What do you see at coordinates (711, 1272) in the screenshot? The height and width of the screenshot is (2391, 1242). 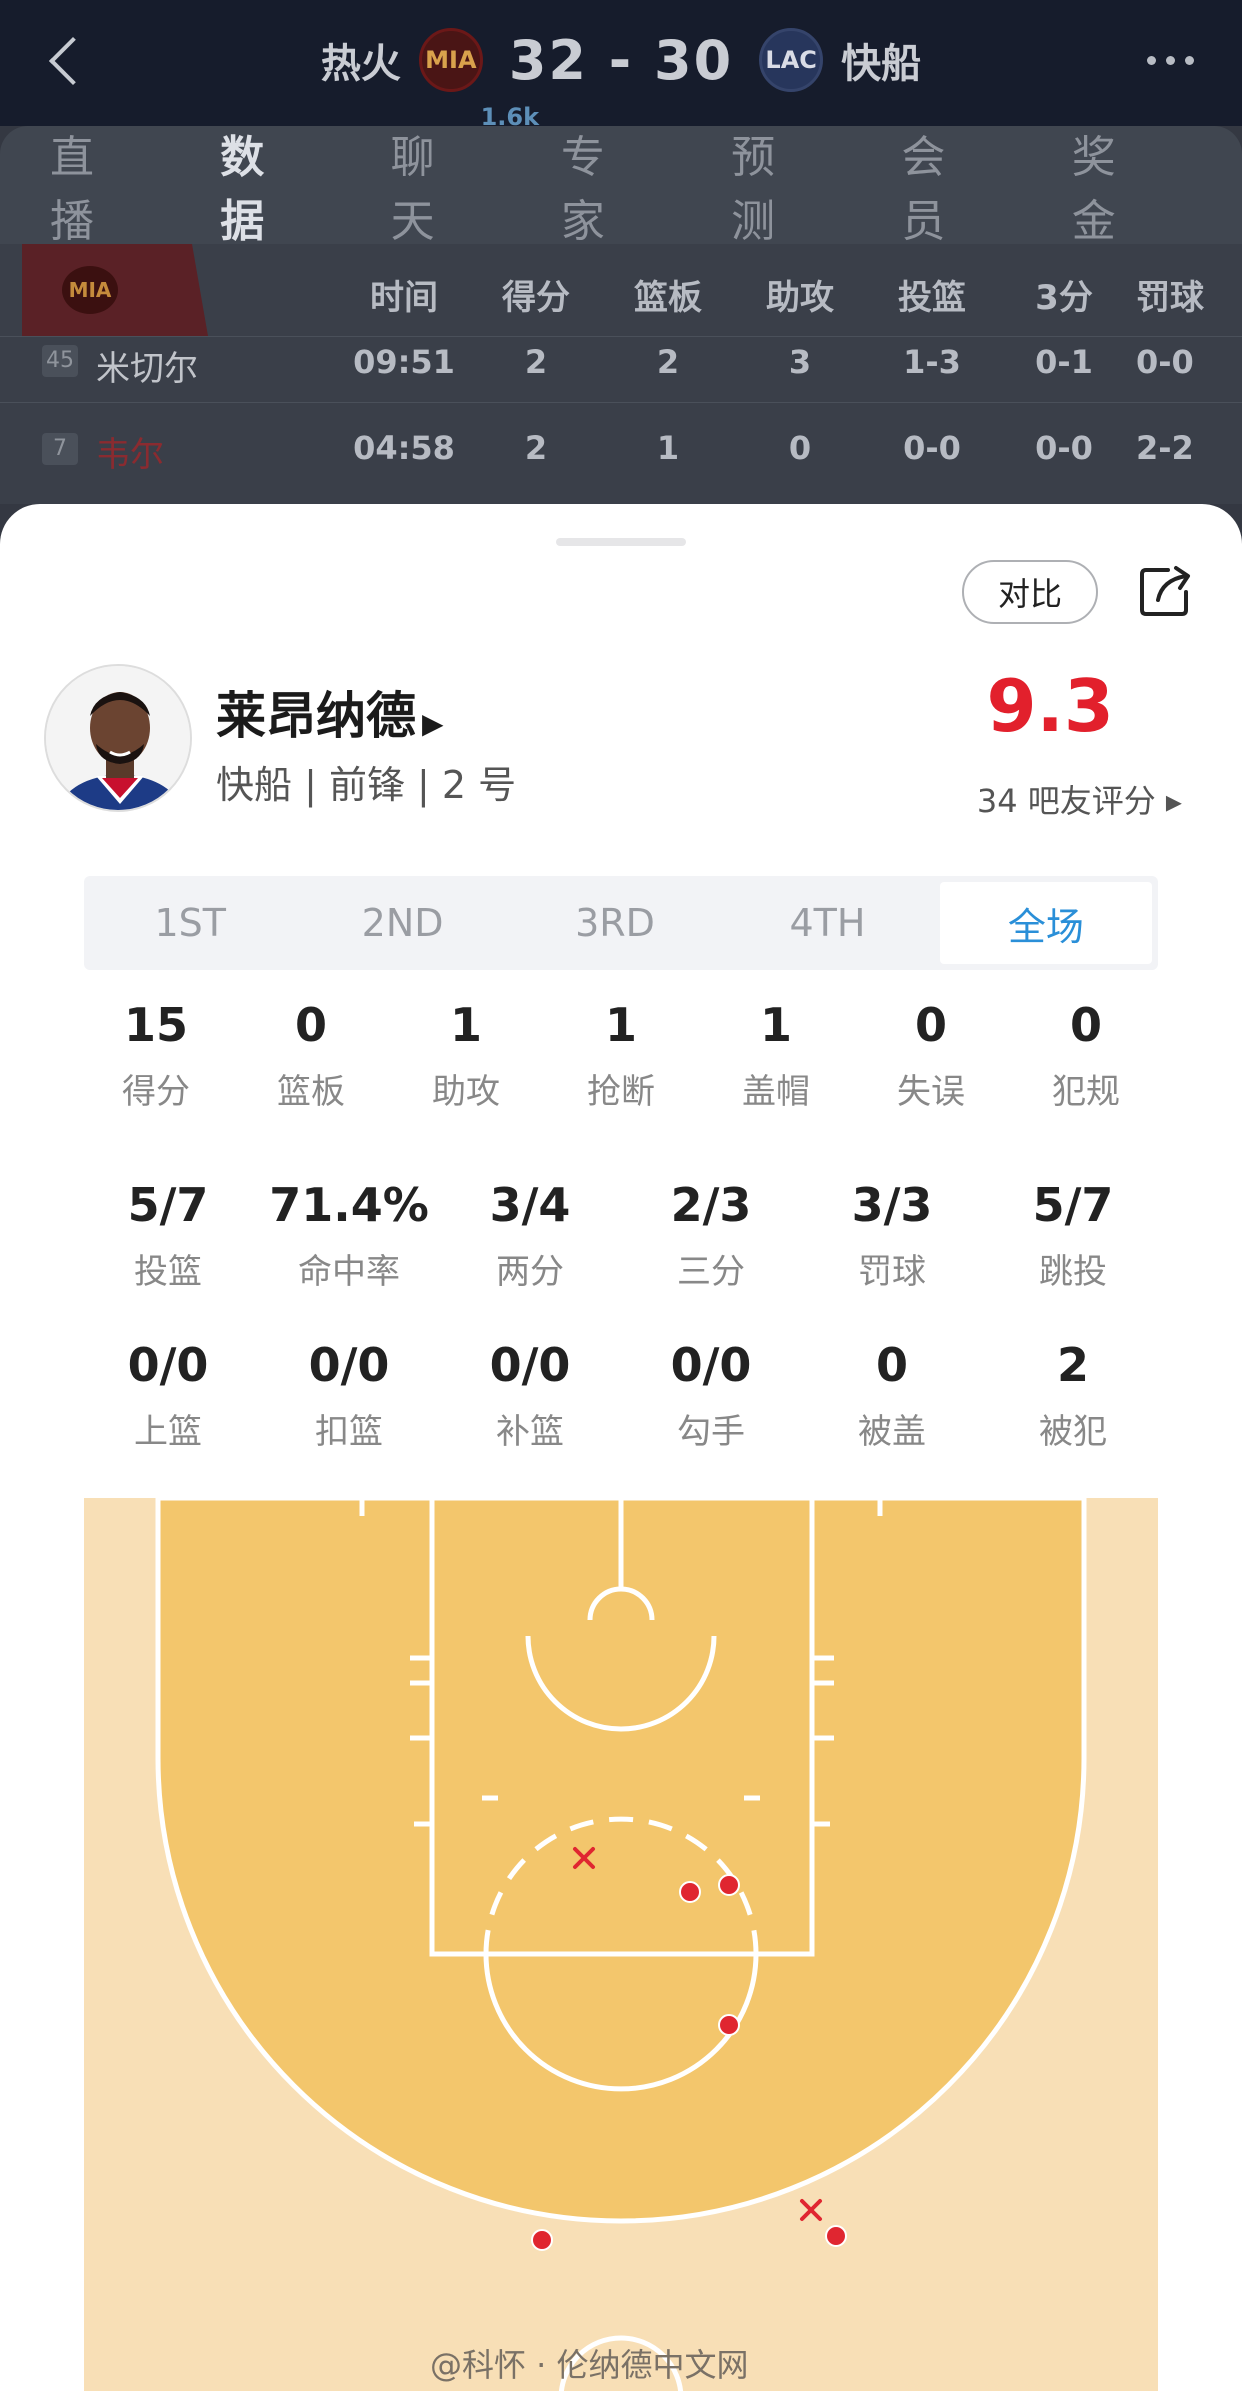 I see `stat-label: 三分` at bounding box center [711, 1272].